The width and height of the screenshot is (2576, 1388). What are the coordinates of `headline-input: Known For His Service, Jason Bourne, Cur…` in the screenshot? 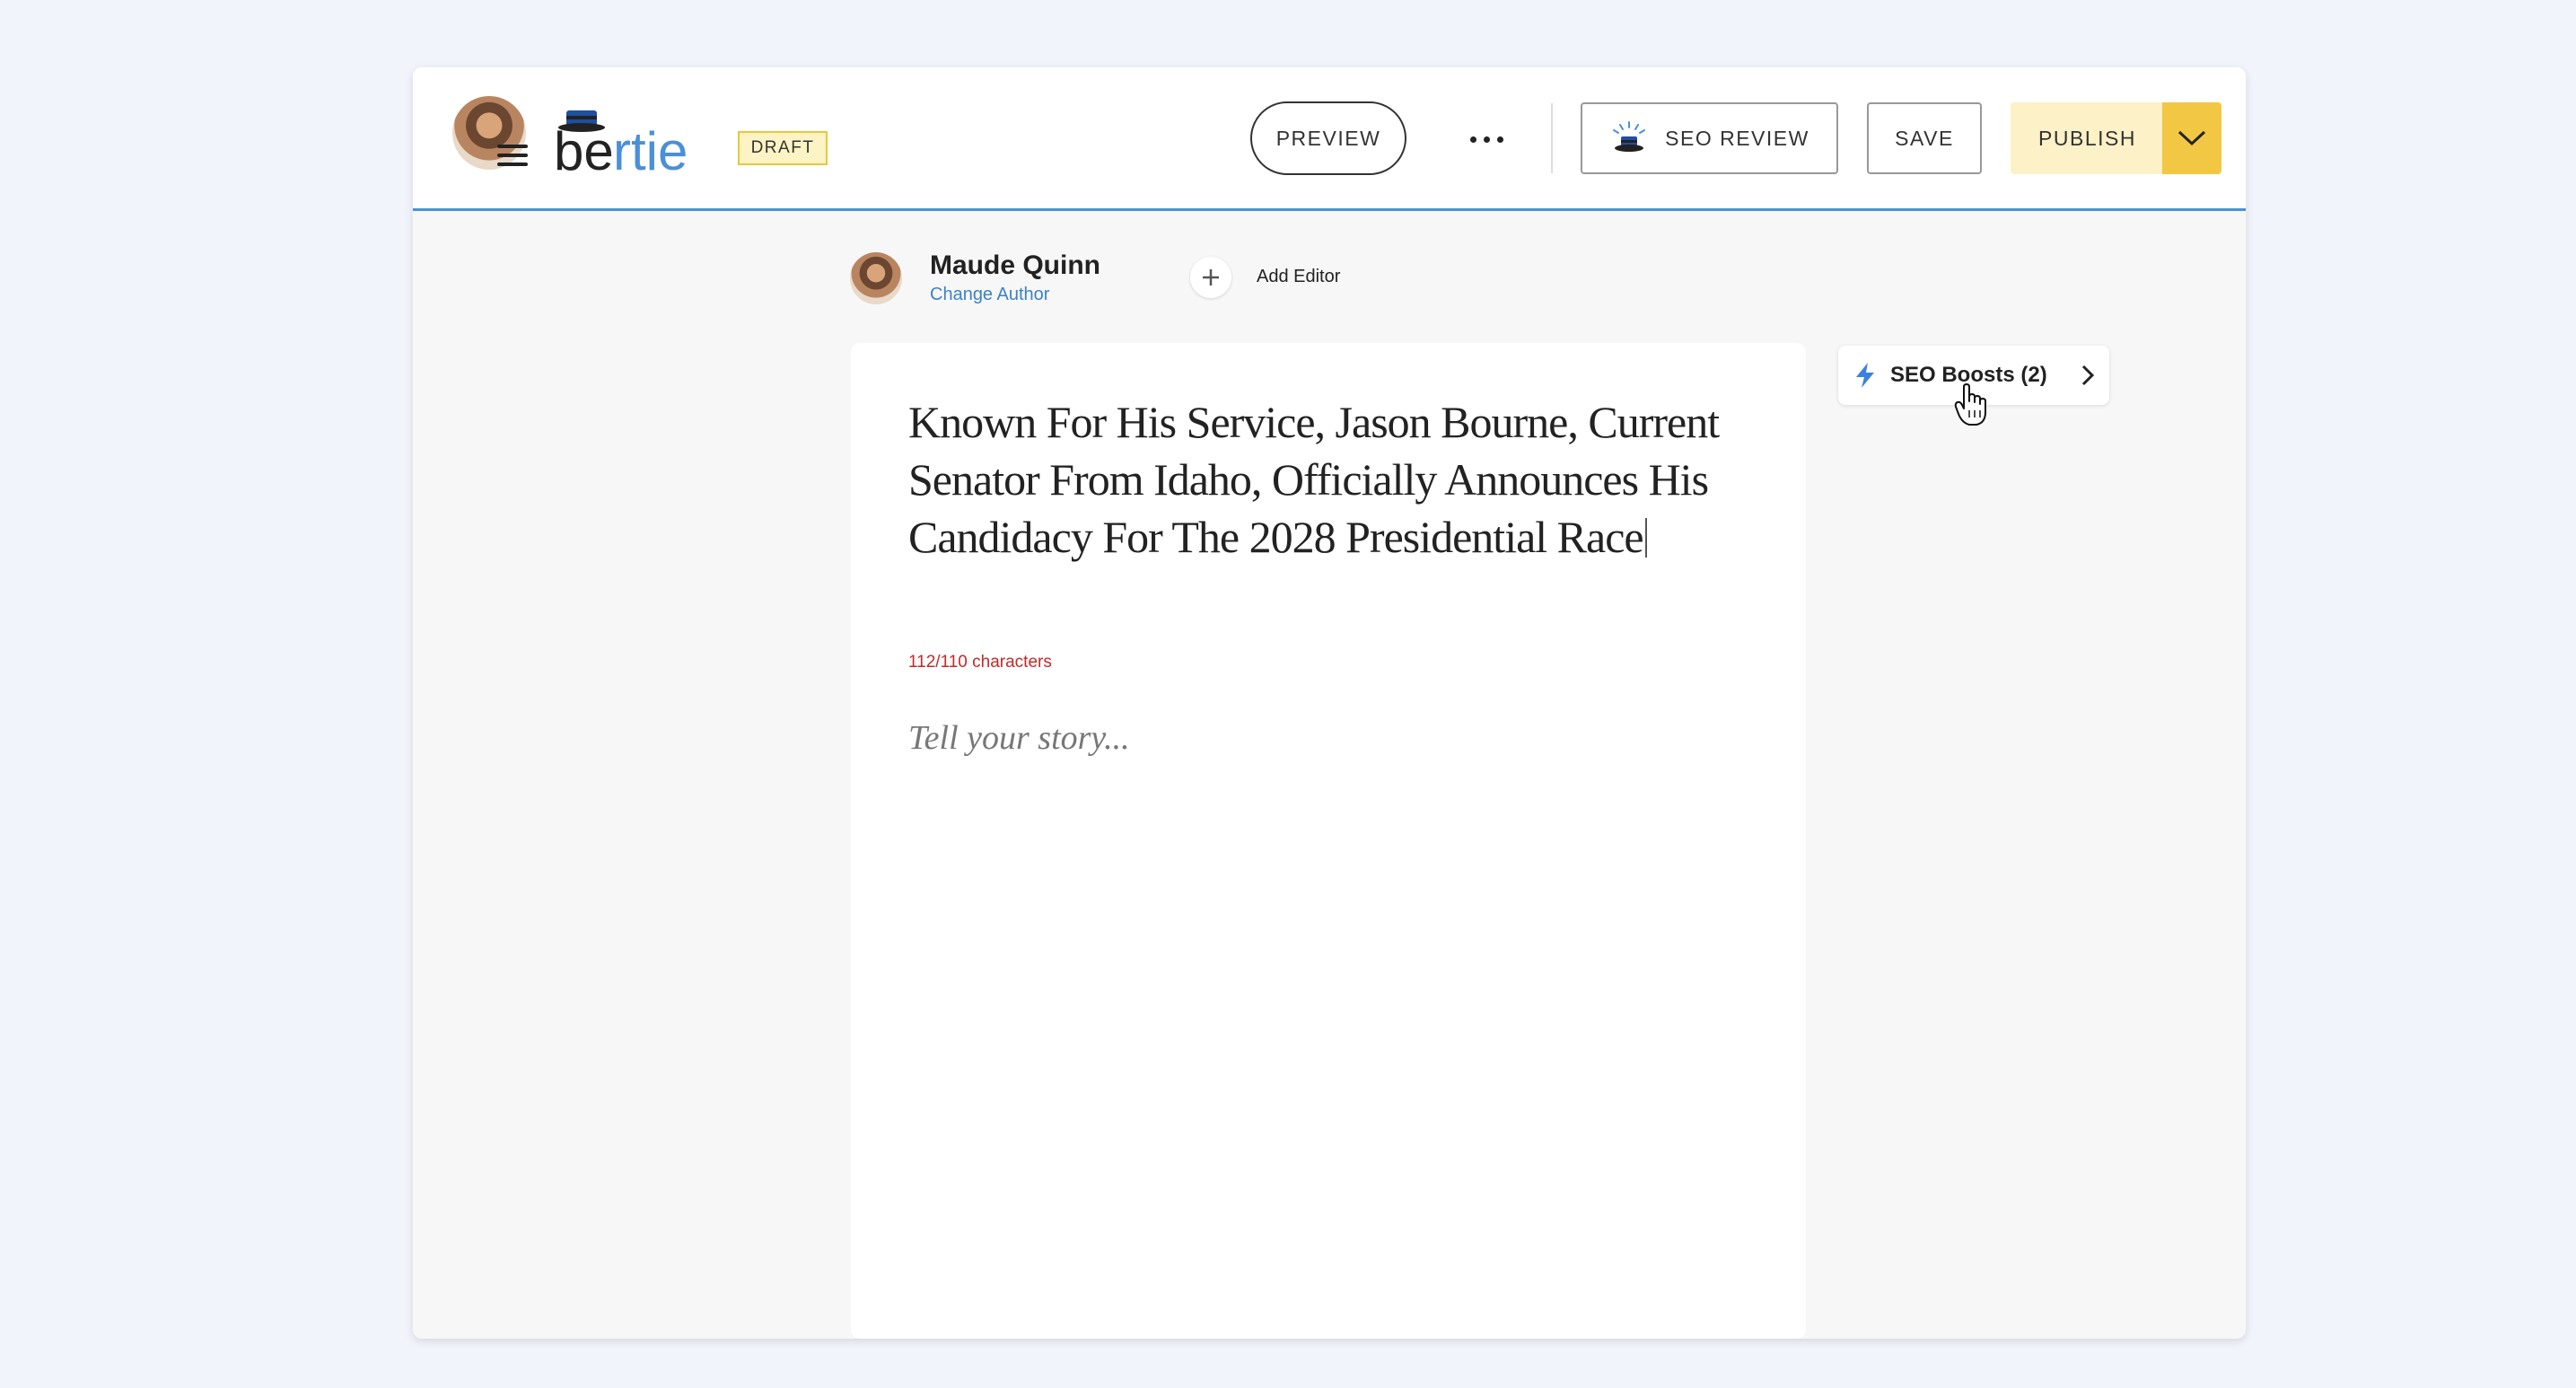 It's located at (1339, 479).